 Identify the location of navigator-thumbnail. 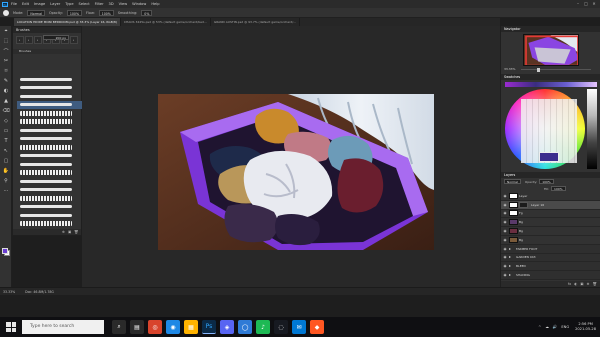
(551, 50).